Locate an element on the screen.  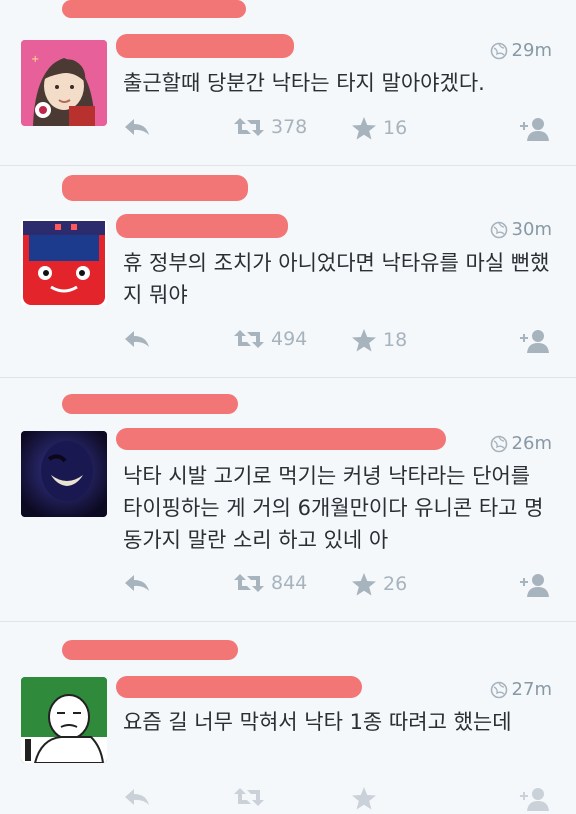
tweet-actions: 494 18 is located at coordinates (338, 342).